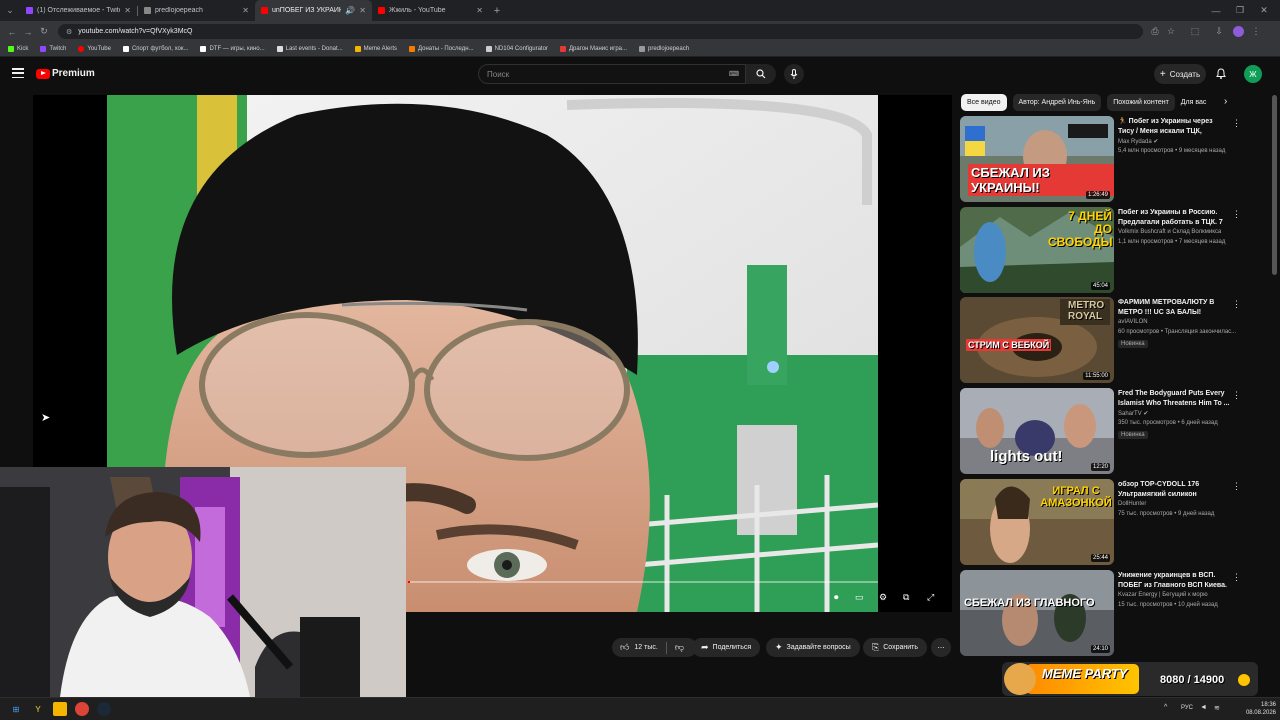 This screenshot has height=720, width=1280. What do you see at coordinates (1133, 322) in the screenshot?
I see `channel-name: avIAVILON` at bounding box center [1133, 322].